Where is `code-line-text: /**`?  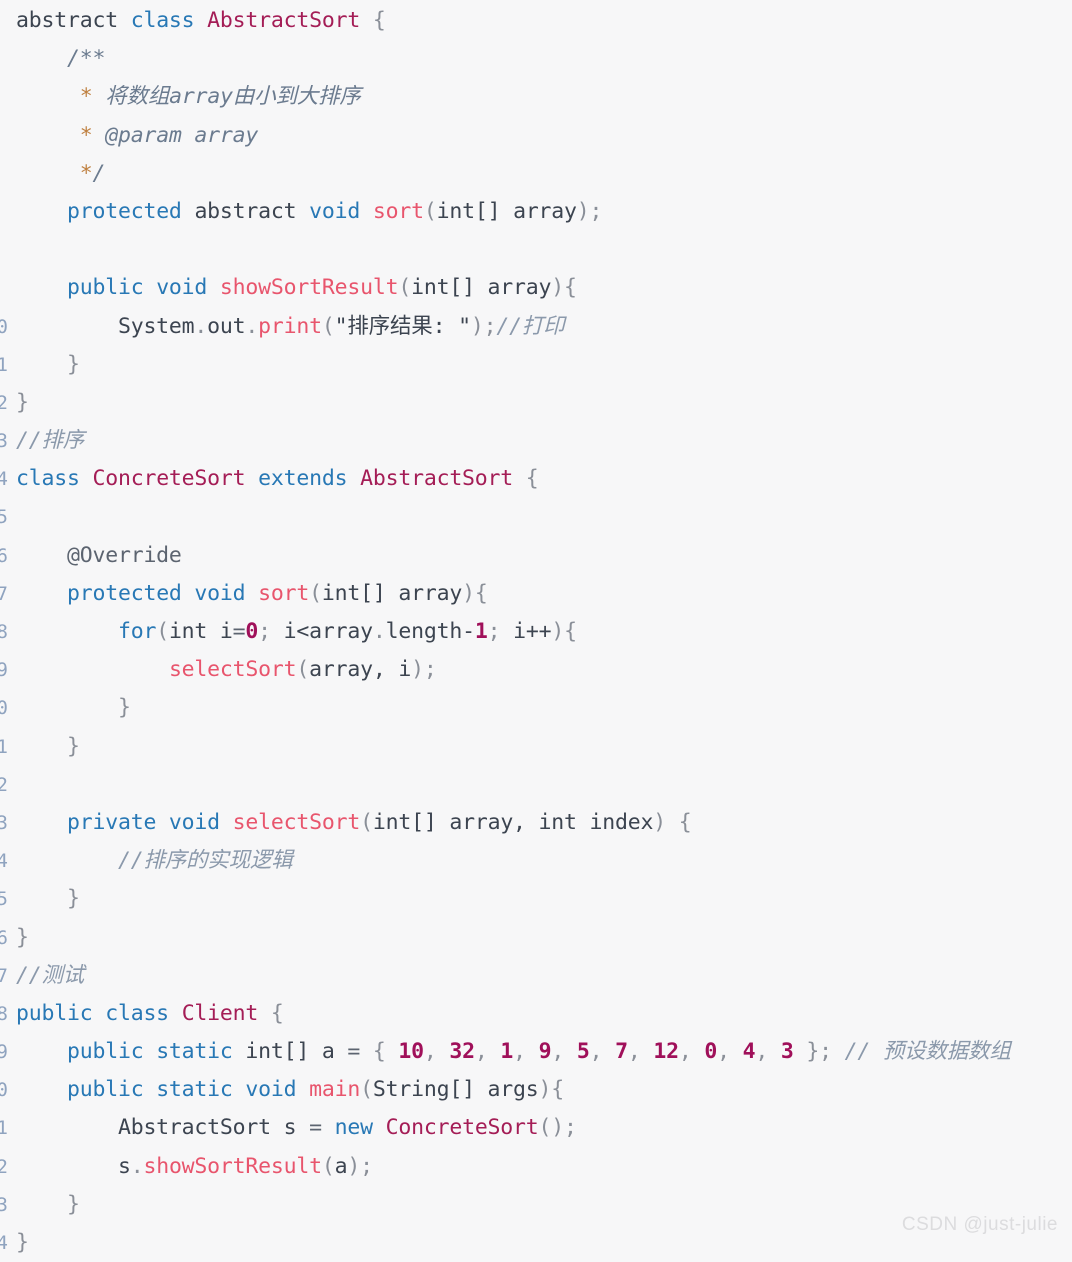 code-line-text: /** is located at coordinates (540, 59).